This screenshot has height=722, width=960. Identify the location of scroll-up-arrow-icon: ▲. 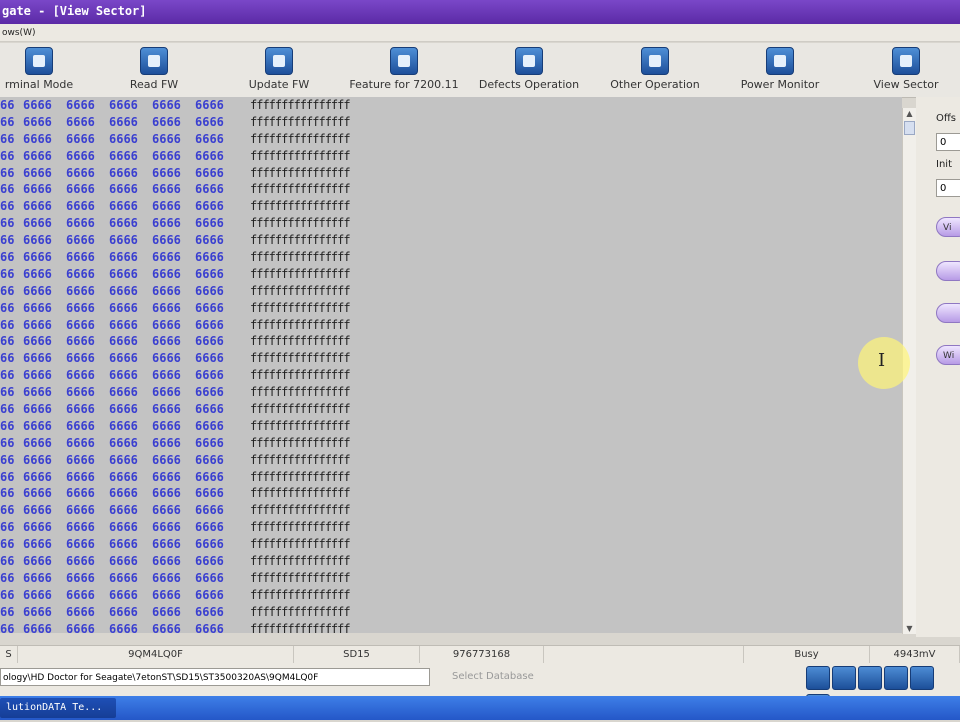
(909, 113).